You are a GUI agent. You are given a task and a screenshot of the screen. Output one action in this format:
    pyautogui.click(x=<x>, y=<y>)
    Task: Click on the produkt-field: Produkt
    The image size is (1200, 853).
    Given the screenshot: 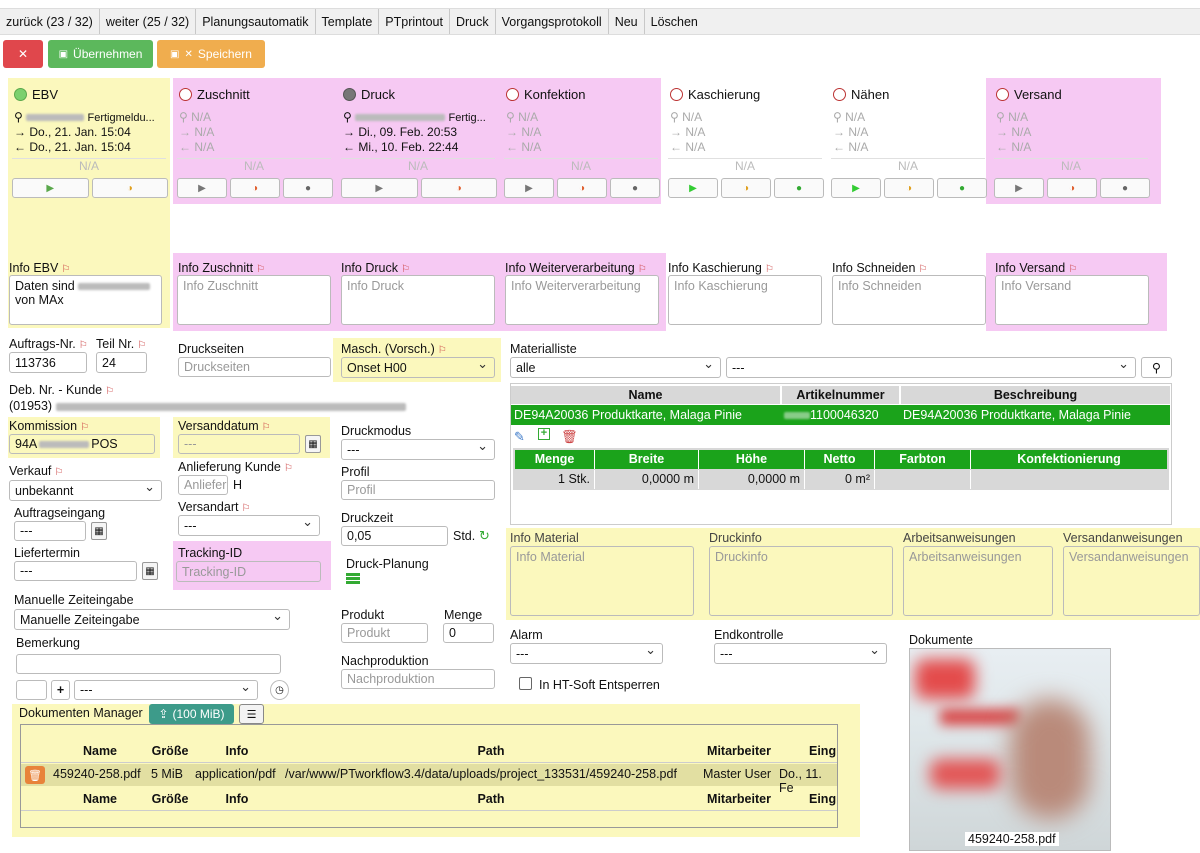 What is the action you would take?
    pyautogui.click(x=384, y=633)
    